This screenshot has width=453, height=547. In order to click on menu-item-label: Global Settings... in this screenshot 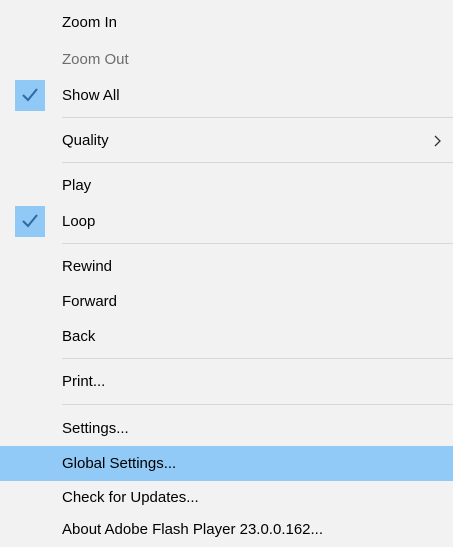, I will do `click(119, 463)`.